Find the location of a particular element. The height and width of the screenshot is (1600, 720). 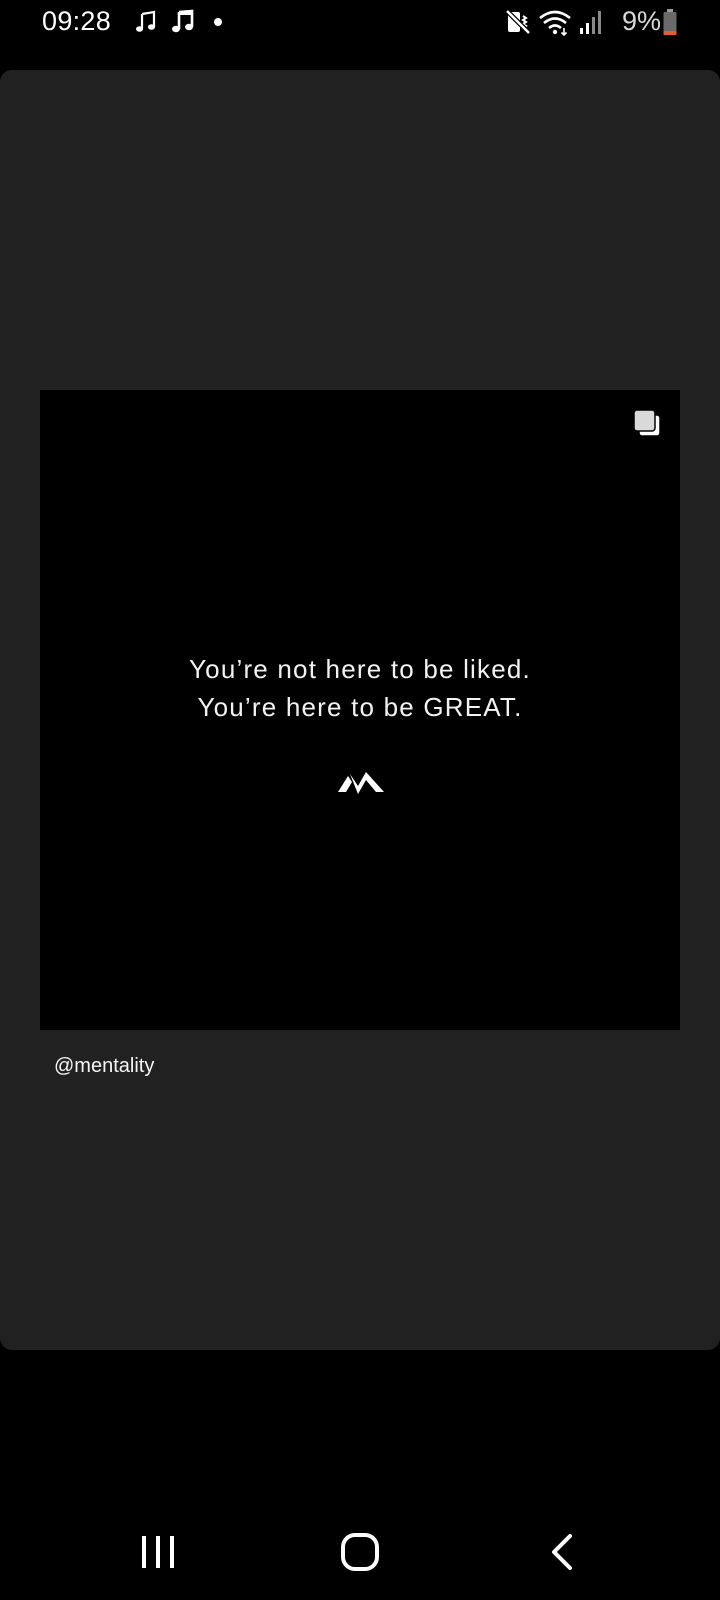

home-icon is located at coordinates (360, 1552).